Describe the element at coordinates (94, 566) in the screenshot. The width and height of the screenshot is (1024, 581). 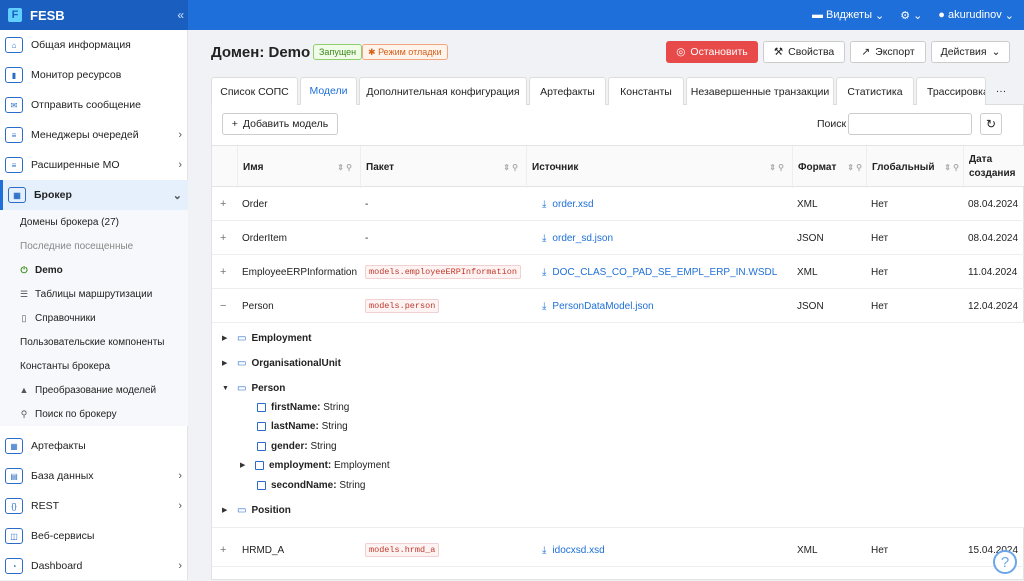
I see `sidebar-item-dashboard: ◔ Dashboard ›` at that location.